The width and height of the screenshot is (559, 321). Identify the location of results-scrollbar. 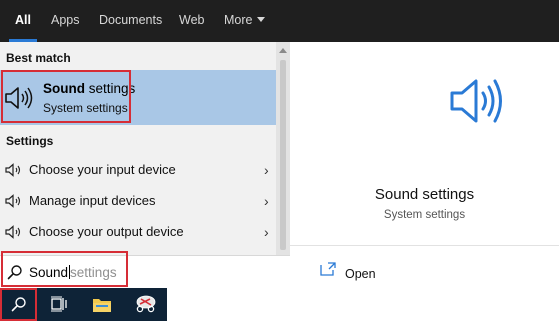
(283, 148).